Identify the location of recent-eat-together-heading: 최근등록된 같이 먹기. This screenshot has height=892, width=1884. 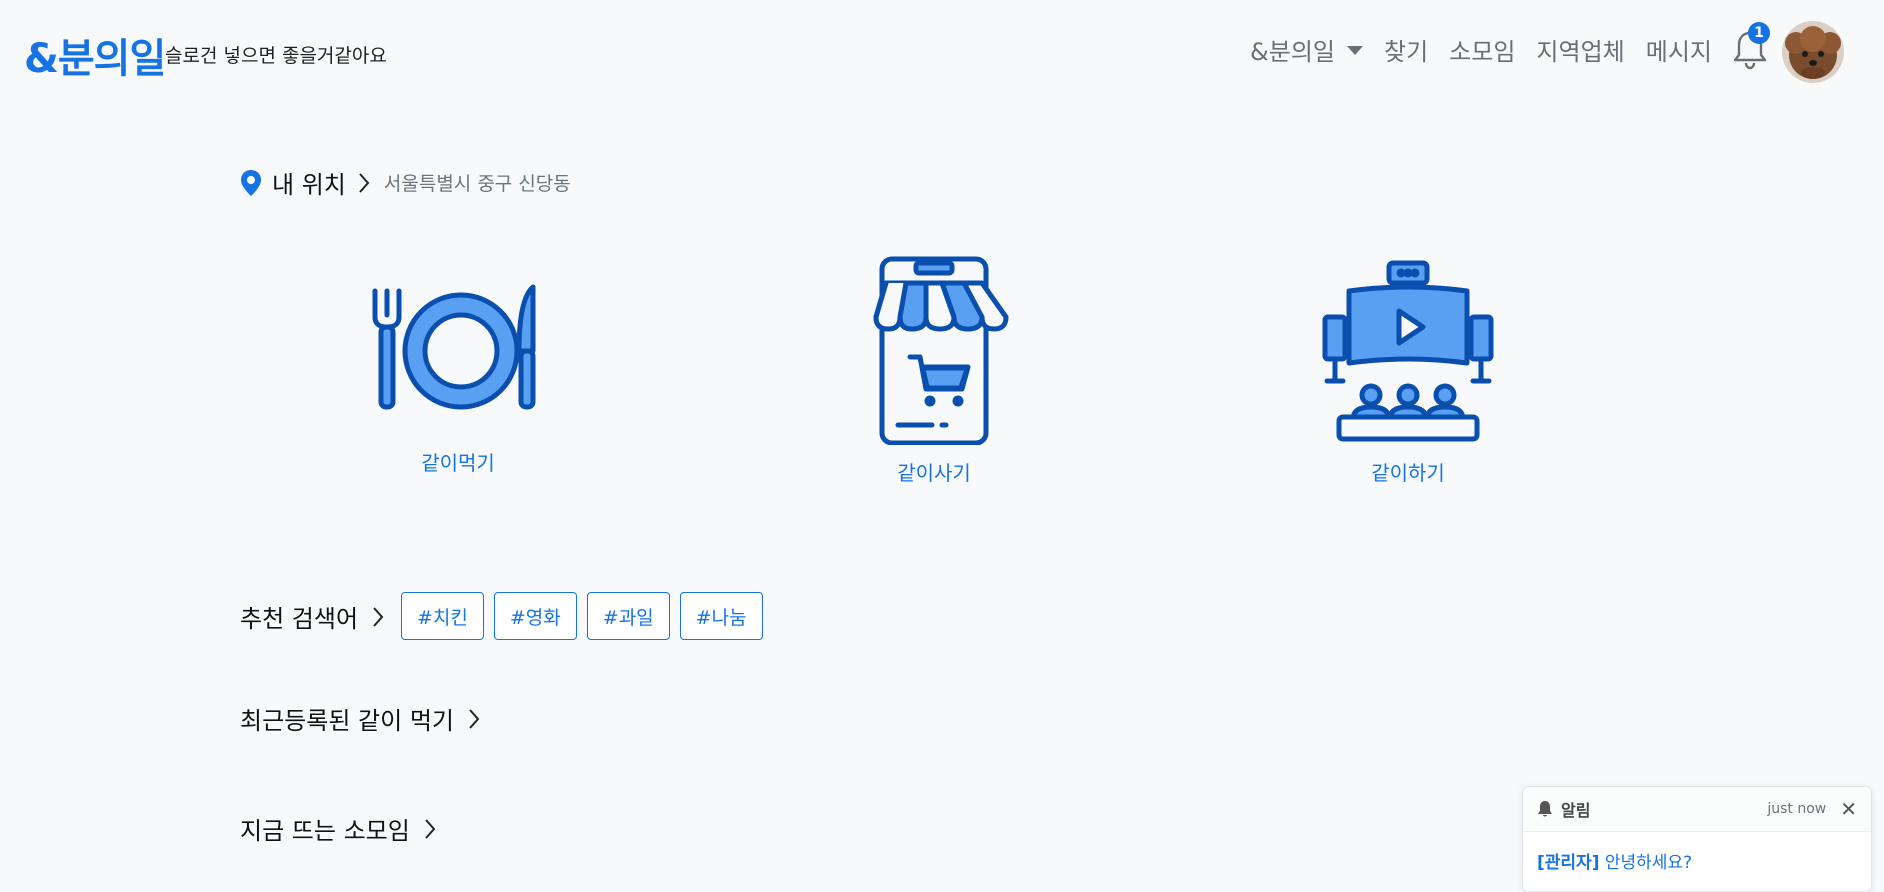
(360, 718).